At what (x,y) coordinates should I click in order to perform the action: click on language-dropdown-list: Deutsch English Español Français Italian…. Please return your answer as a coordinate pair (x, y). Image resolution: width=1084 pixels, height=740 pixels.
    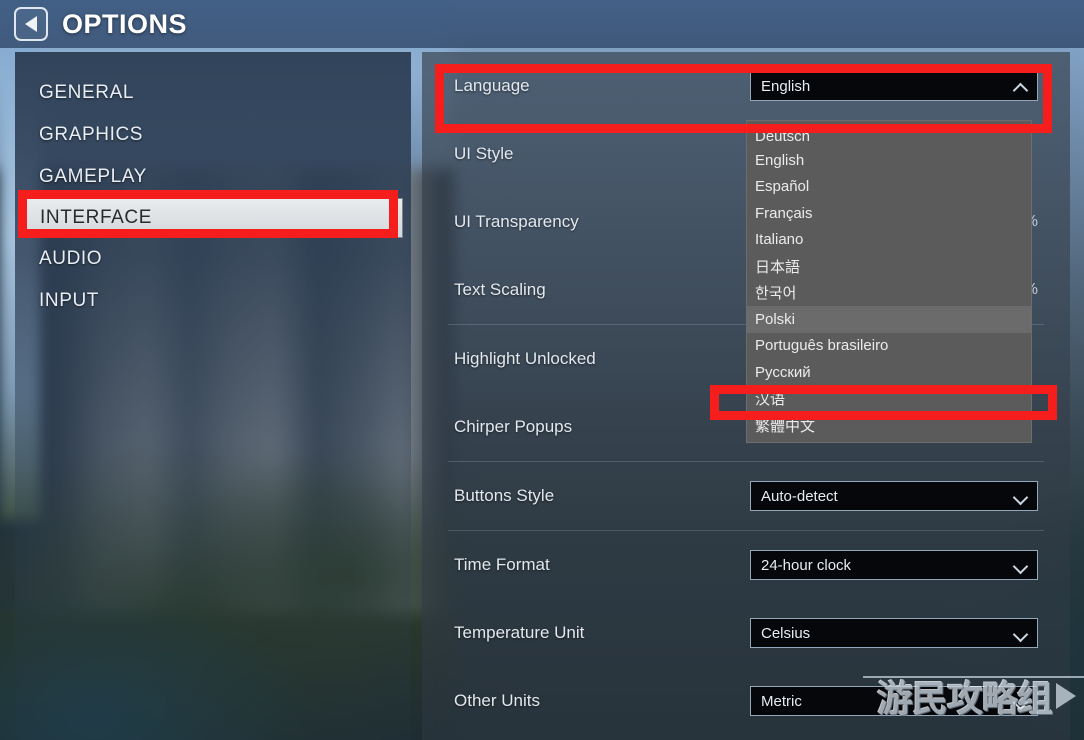
    Looking at the image, I should click on (889, 281).